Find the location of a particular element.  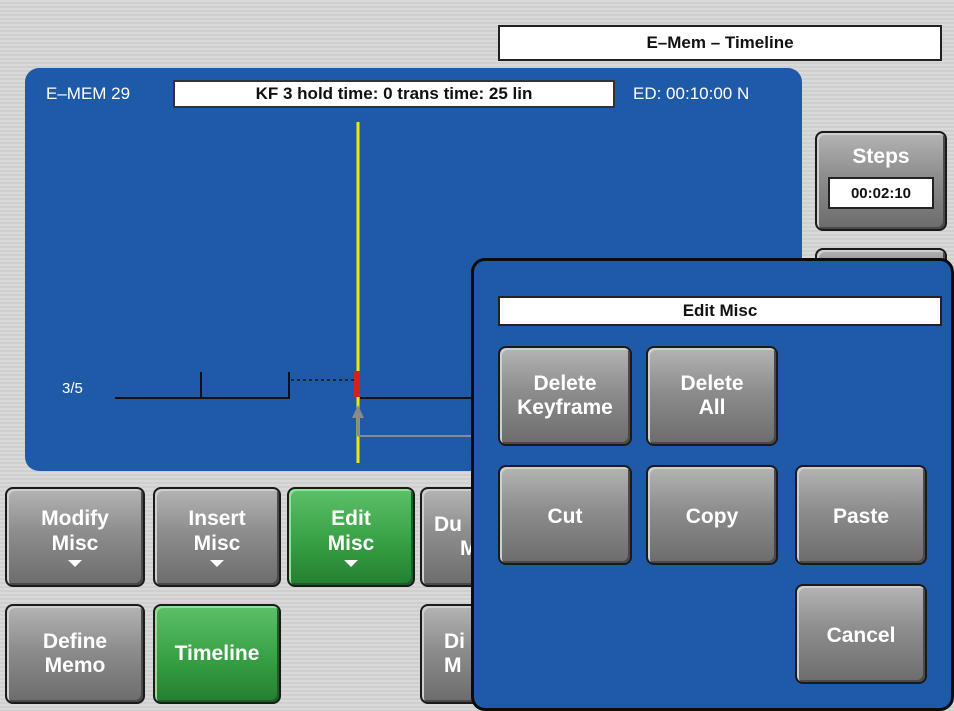

copy-button: Copy is located at coordinates (712, 515).